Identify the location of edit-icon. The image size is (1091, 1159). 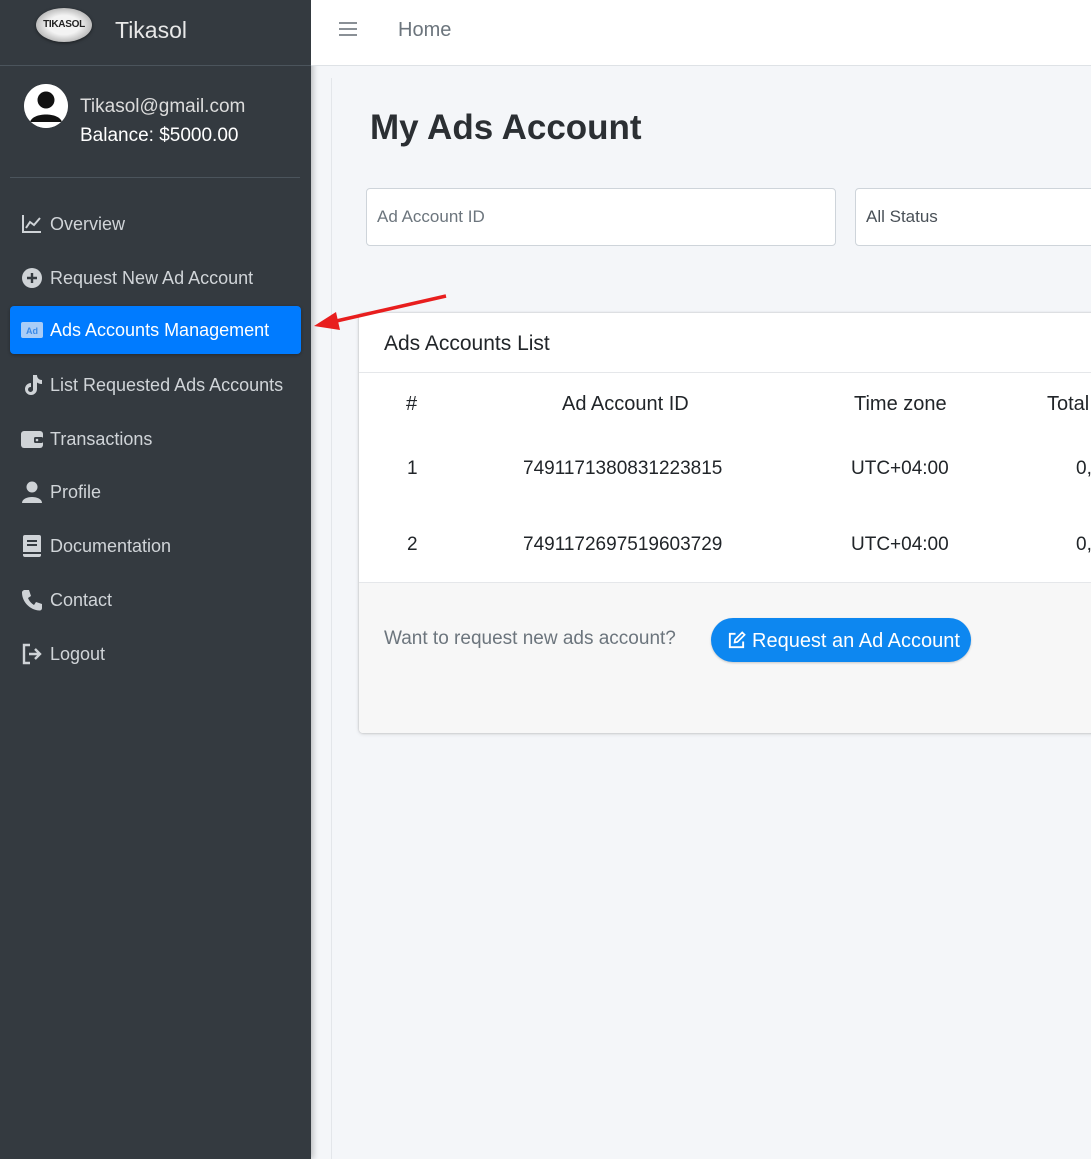
(737, 640).